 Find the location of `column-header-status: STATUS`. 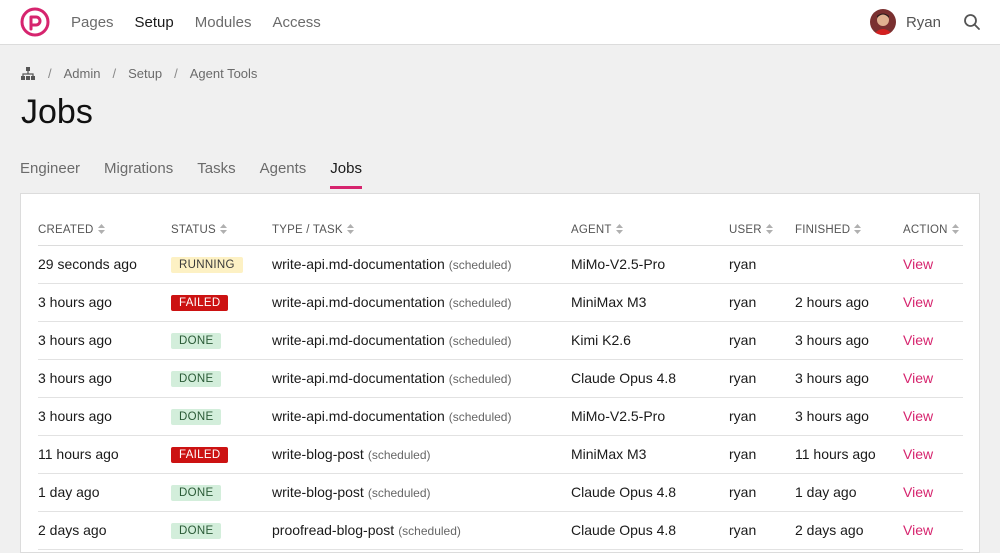

column-header-status: STATUS is located at coordinates (221, 230).